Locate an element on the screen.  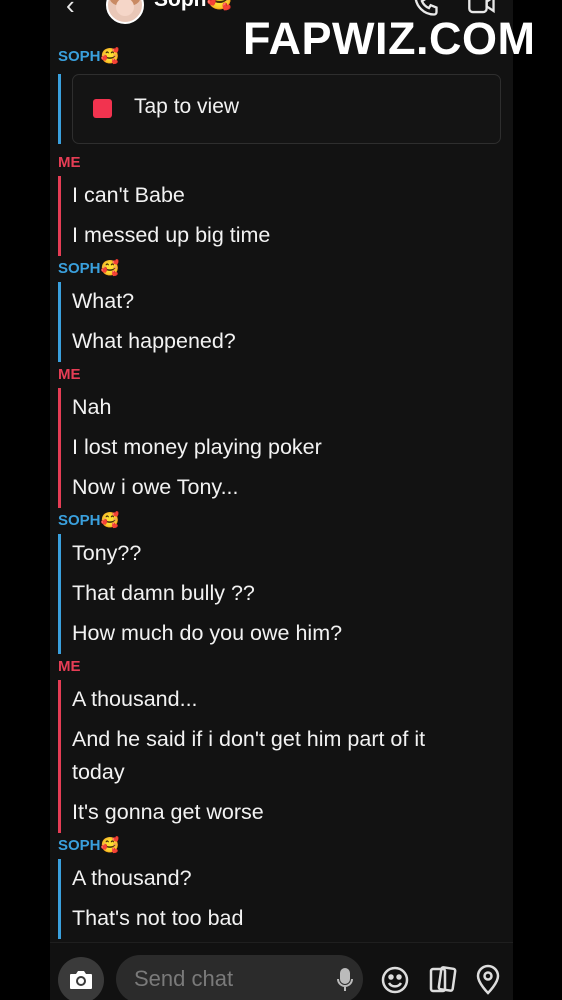
chat-message: I can't Babe is located at coordinates (262, 196).